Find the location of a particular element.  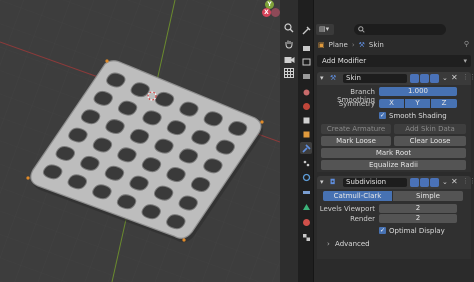

equalize-radii-button: Equalize Radii is located at coordinates (393, 165).